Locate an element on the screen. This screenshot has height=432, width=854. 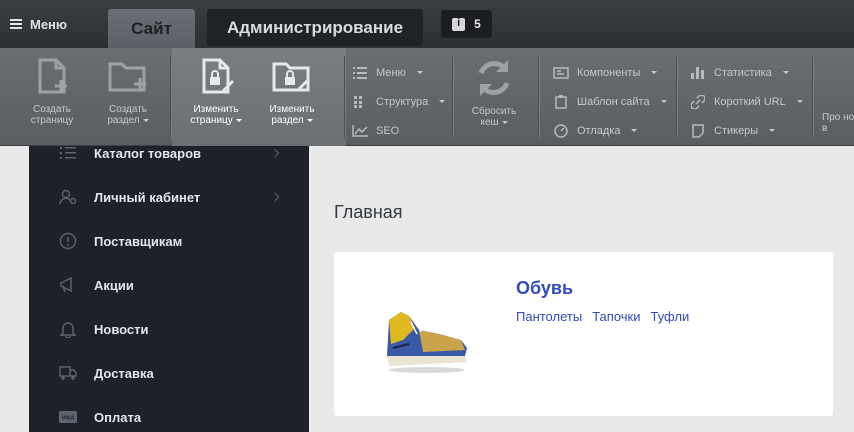
page-title: Главная is located at coordinates (368, 212).